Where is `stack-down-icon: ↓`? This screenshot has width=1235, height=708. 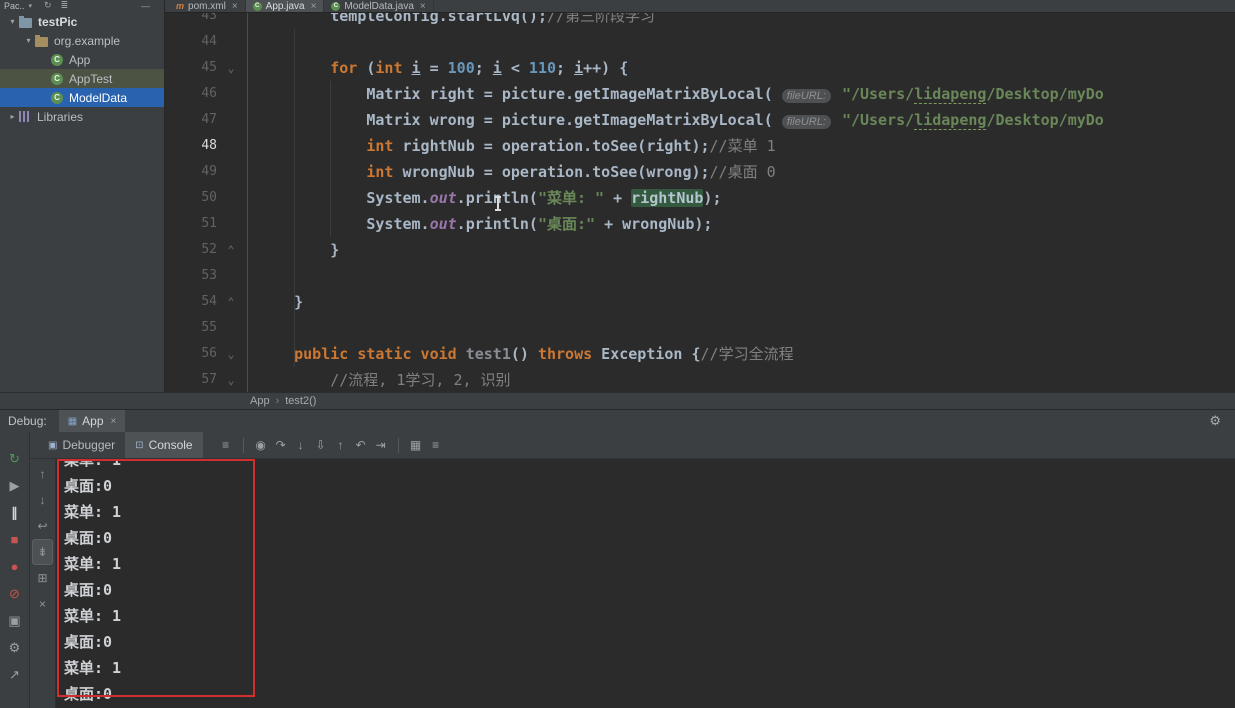
stack-down-icon: ↓ is located at coordinates (42, 500).